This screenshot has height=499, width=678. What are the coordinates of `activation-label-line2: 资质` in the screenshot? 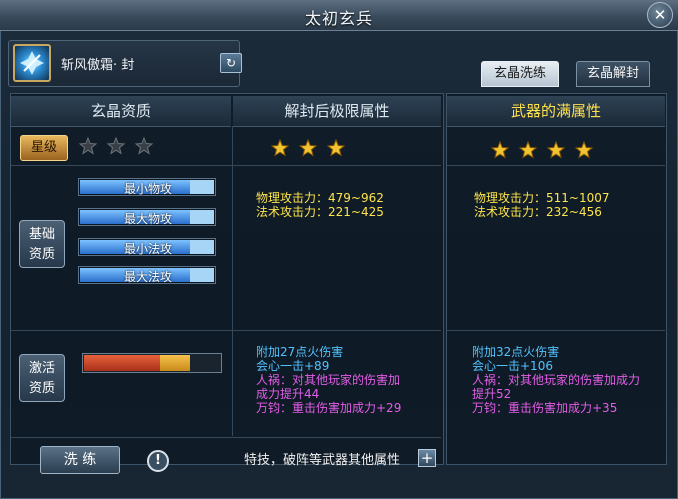 It's located at (41, 388).